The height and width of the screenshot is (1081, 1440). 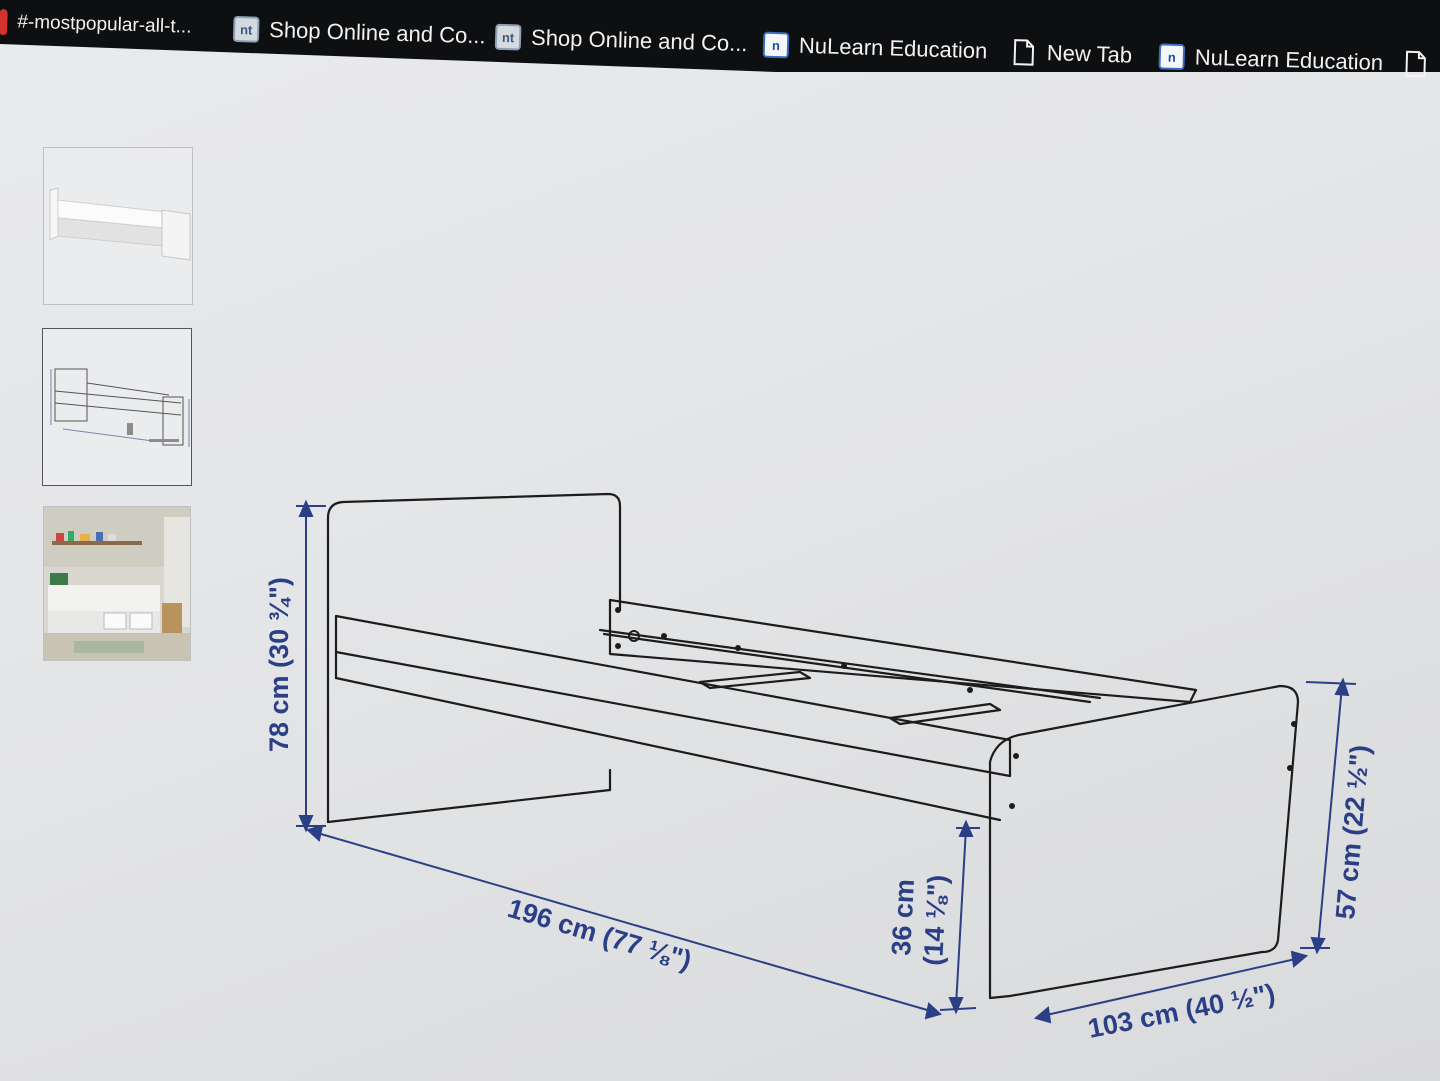 I want to click on footboard-height-label: 57 cm (22 ½"), so click(x=1352, y=832).